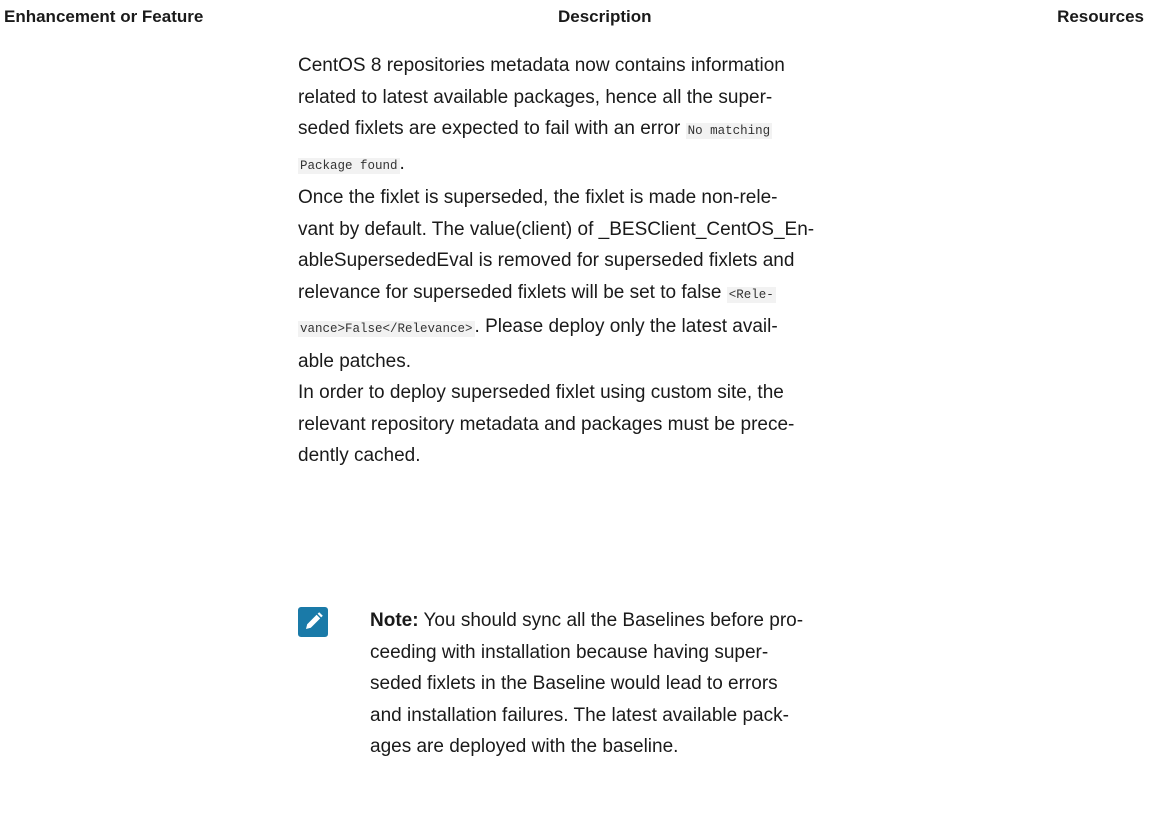  What do you see at coordinates (386, 329) in the screenshot?
I see `code-relevance-cont: vance>False</Relevance>` at bounding box center [386, 329].